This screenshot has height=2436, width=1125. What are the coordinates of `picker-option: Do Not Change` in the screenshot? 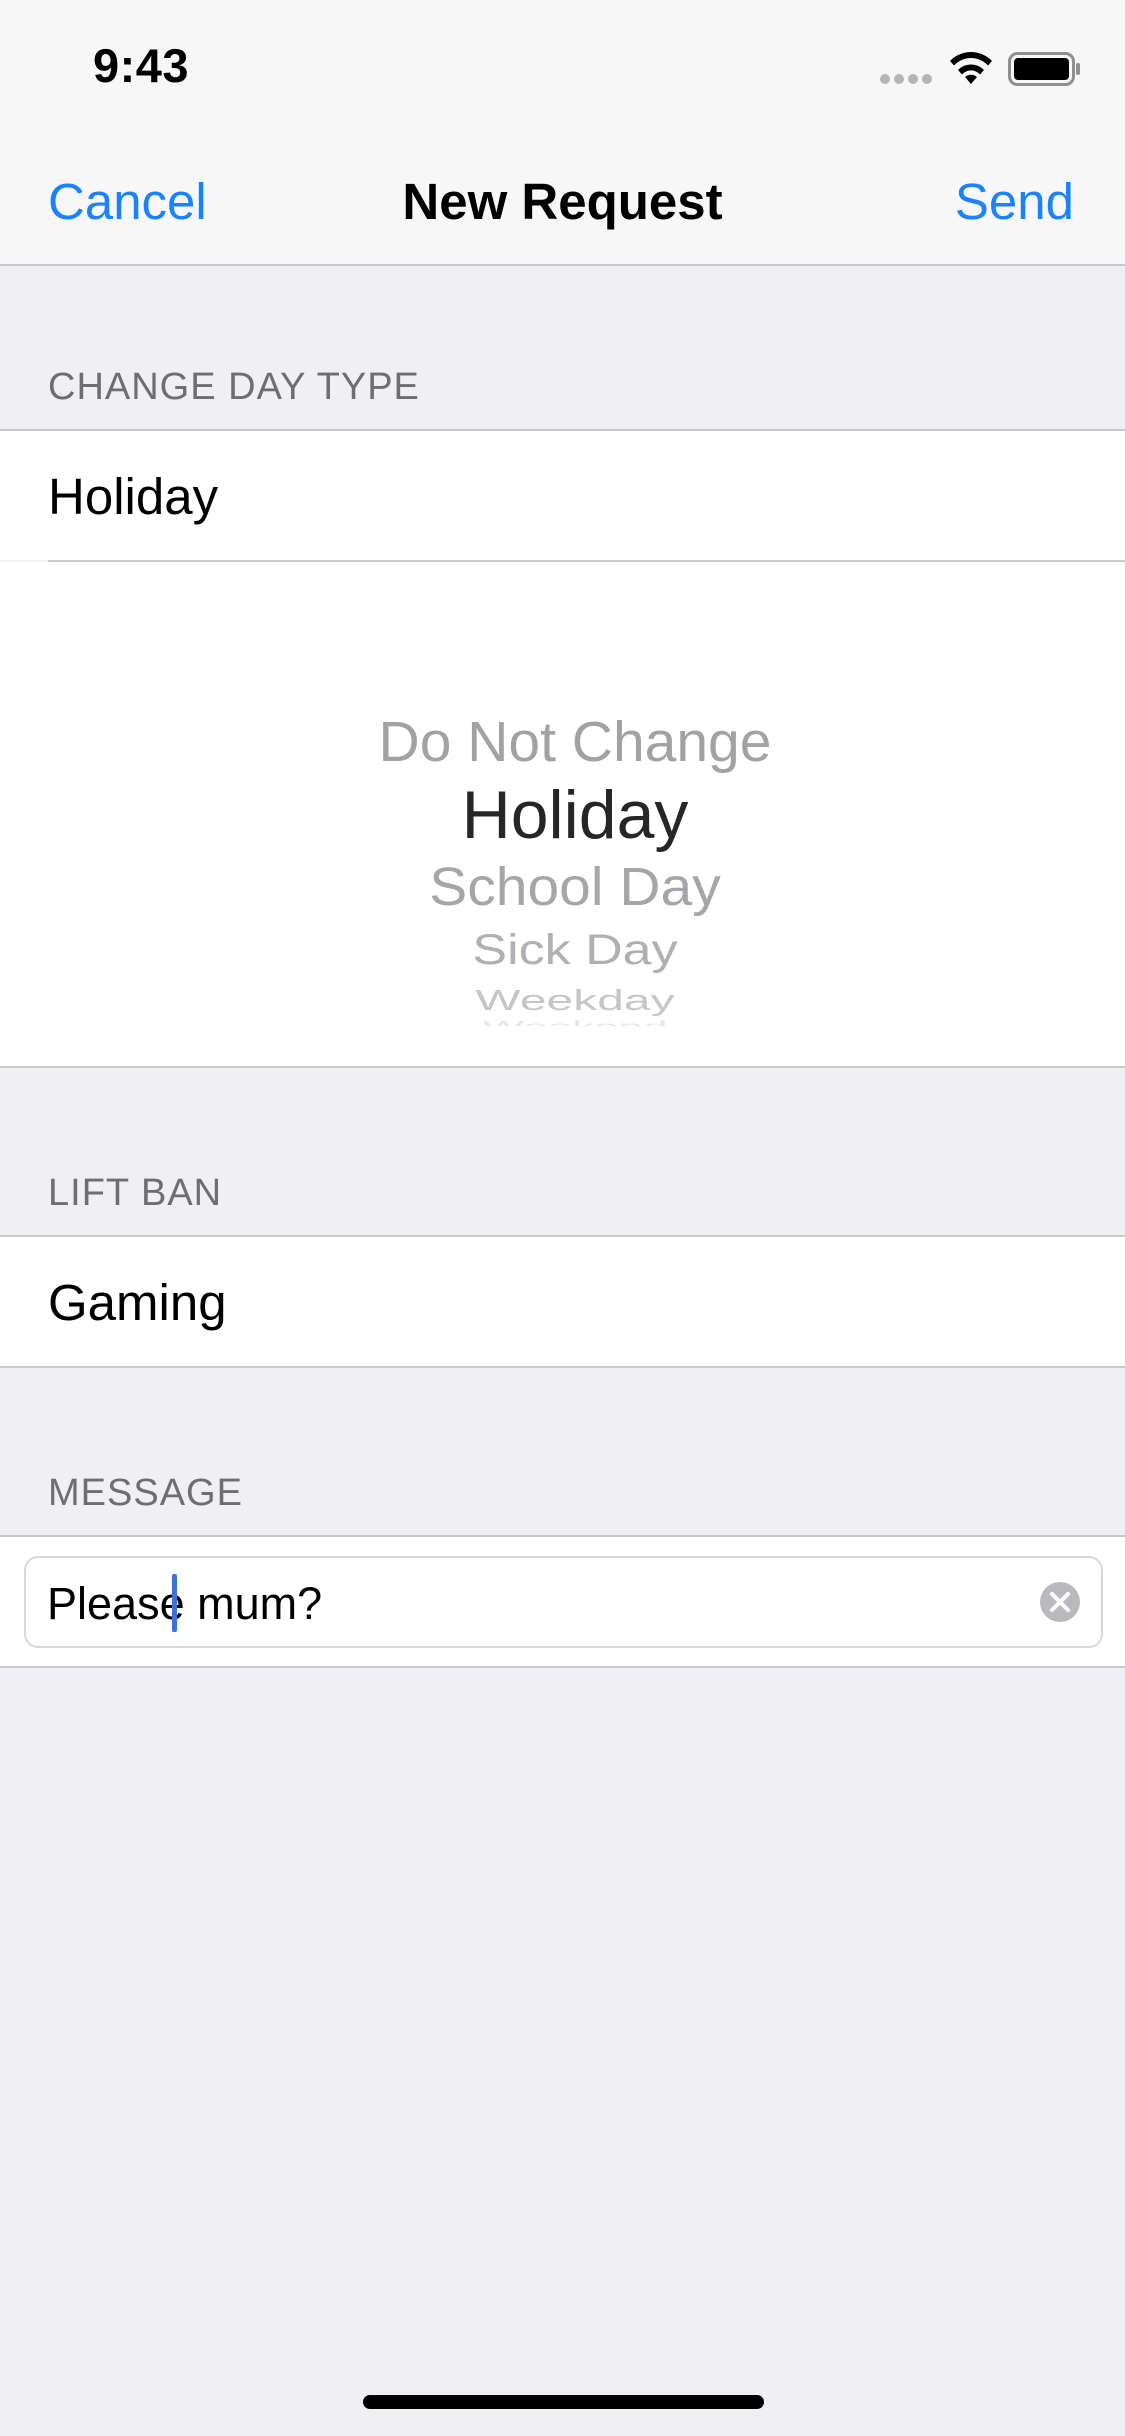 It's located at (562, 742).